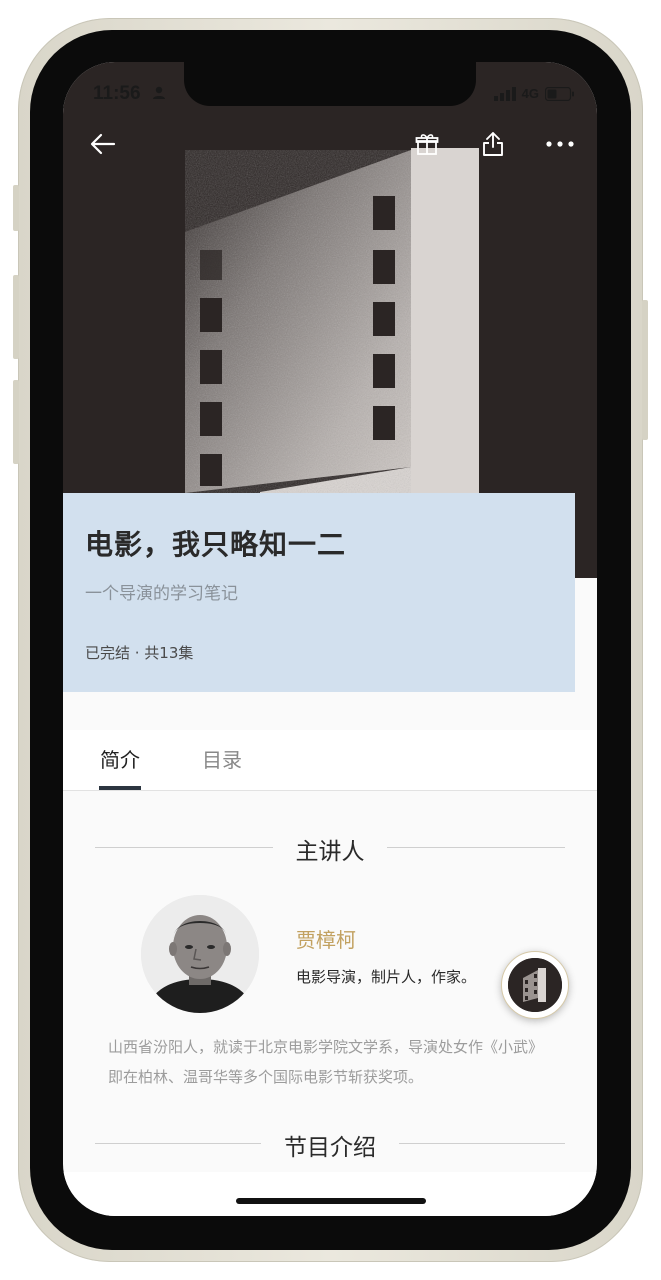  What do you see at coordinates (504, 93) in the screenshot?
I see `signal-icon` at bounding box center [504, 93].